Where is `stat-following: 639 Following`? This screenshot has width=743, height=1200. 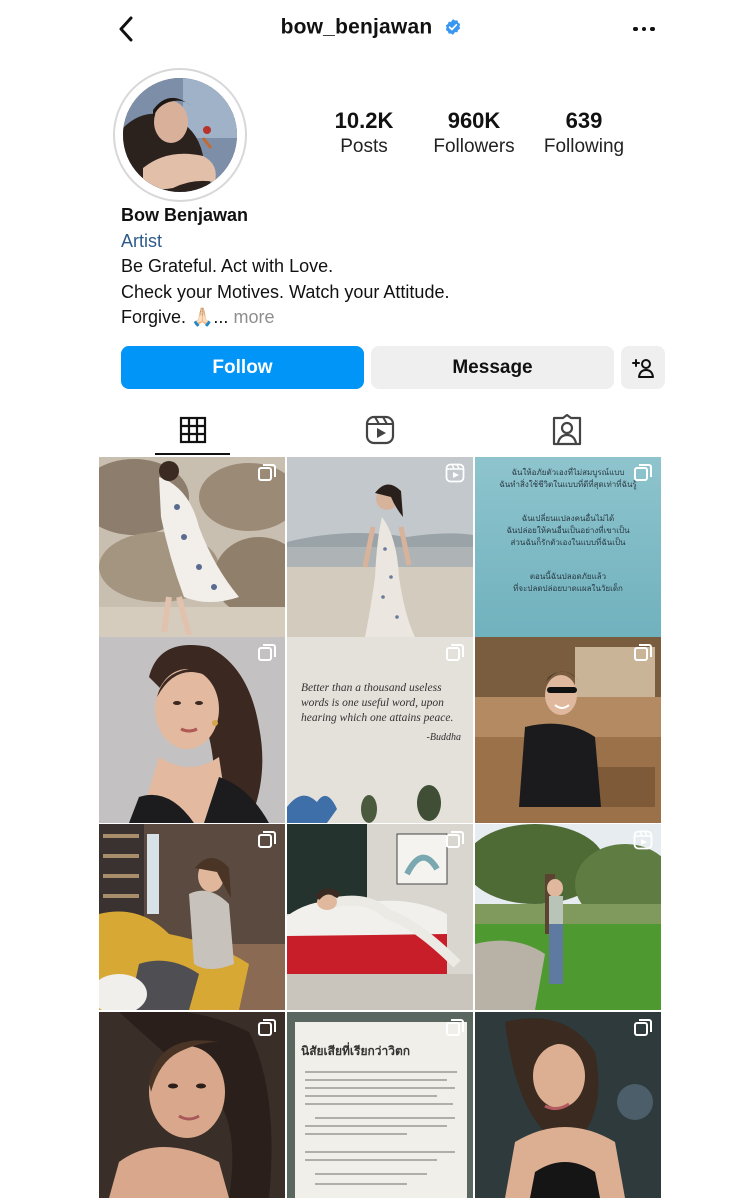
stat-following: 639 Following is located at coordinates (584, 134).